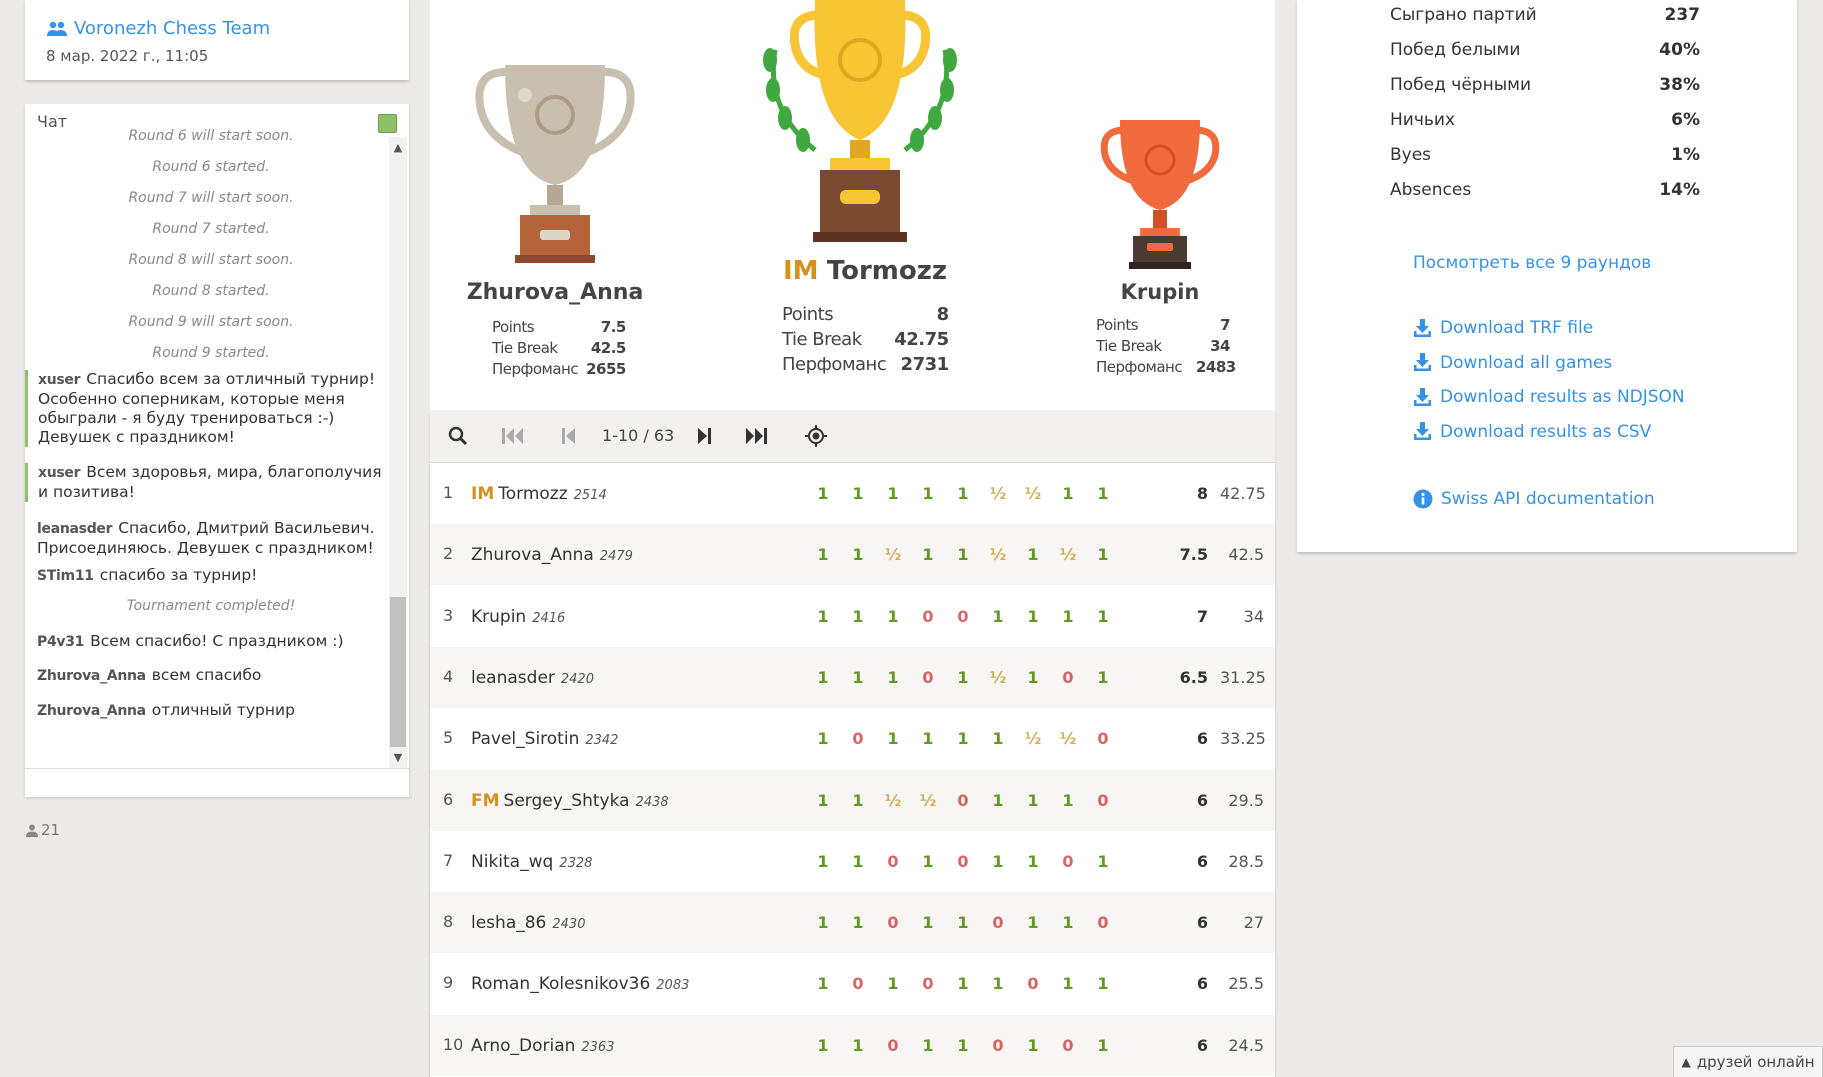 This screenshot has height=1077, width=1823. I want to click on standings-row: 2 Zhurova_Anna 2479 1 1 ½ 1 1 ½ 1 ½ 1 7.5 42.5, so click(852, 555).